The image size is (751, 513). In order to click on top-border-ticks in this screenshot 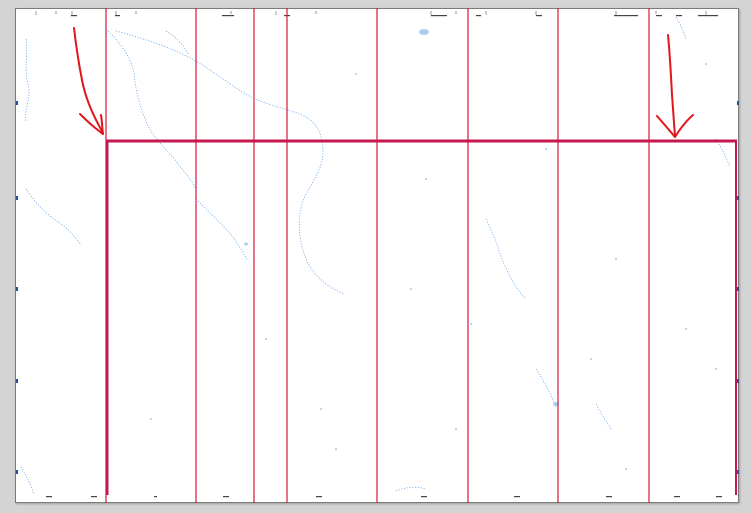, I will do `click(371, 13)`.